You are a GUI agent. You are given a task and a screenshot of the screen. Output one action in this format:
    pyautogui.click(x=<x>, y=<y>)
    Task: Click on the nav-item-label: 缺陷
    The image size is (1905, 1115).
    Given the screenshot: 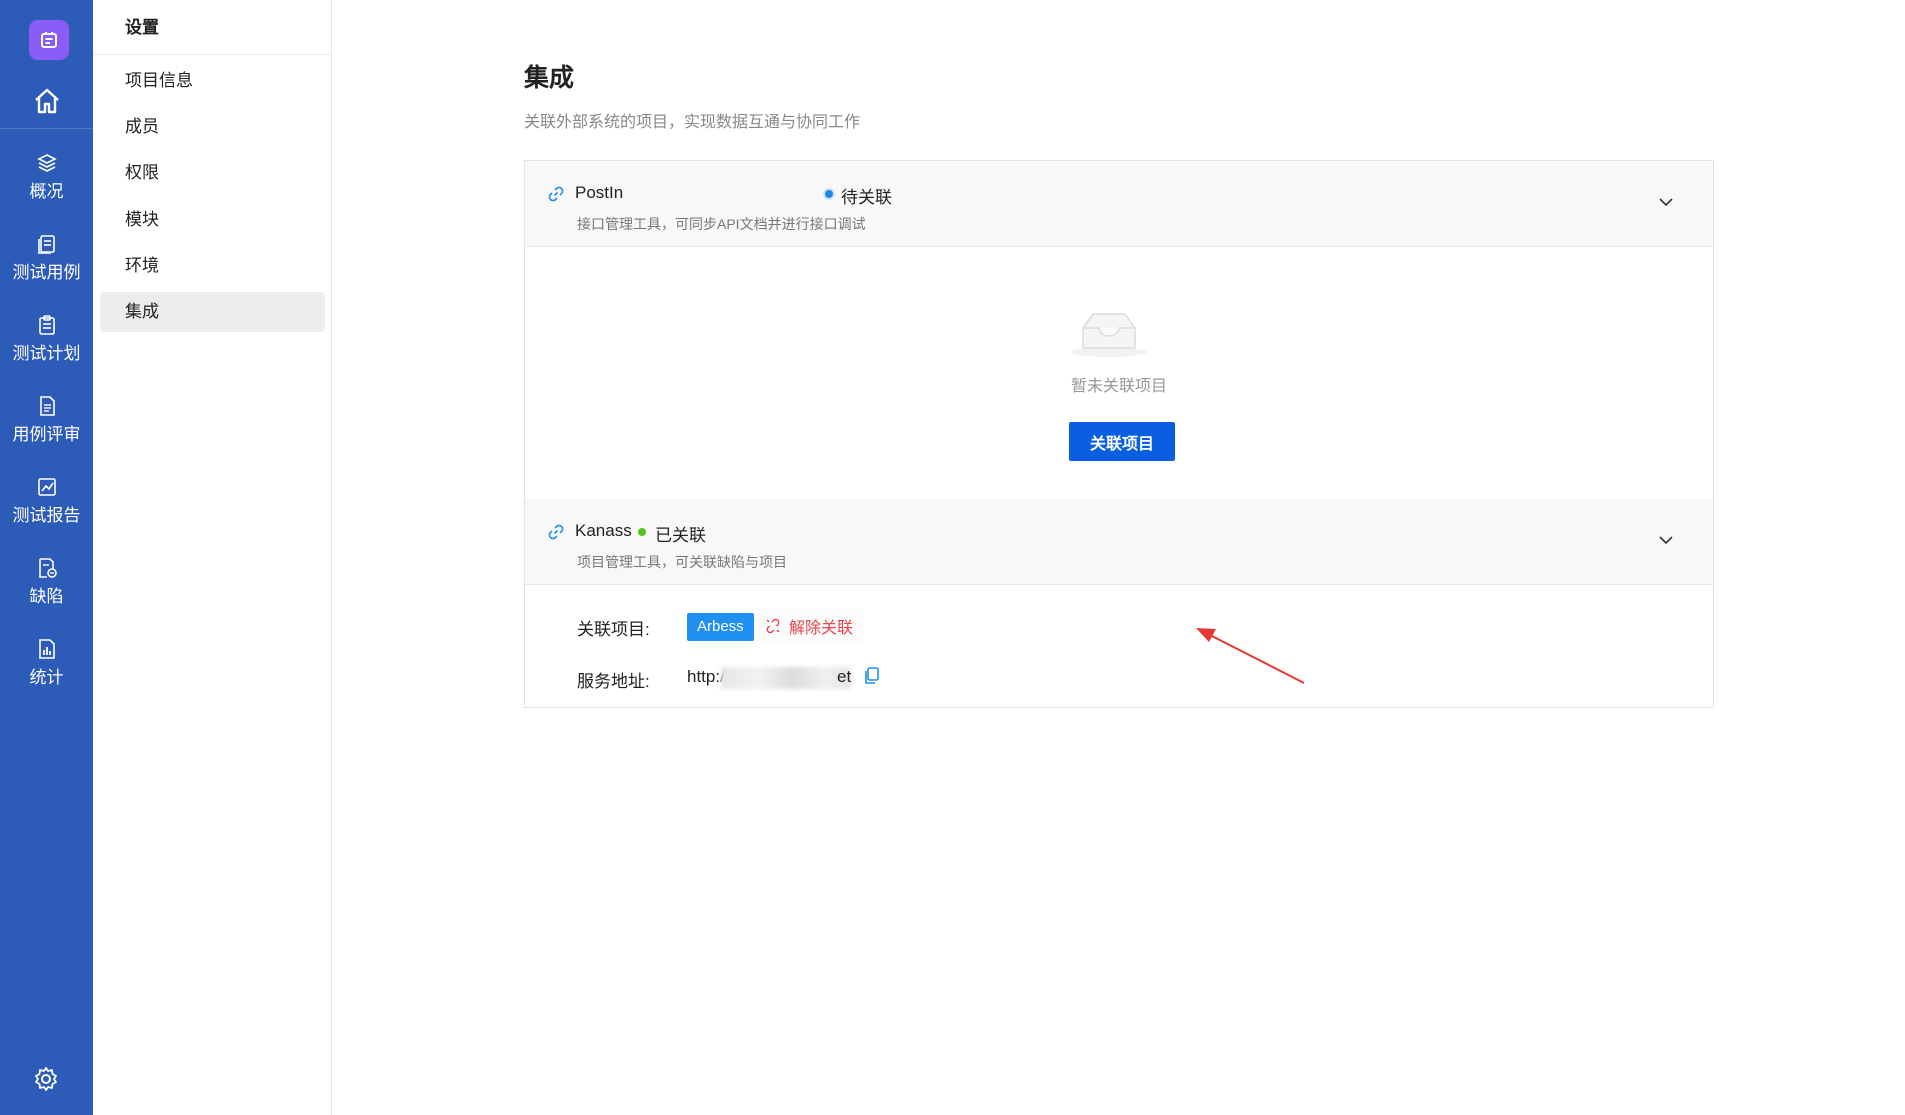 What is the action you would take?
    pyautogui.click(x=46, y=596)
    